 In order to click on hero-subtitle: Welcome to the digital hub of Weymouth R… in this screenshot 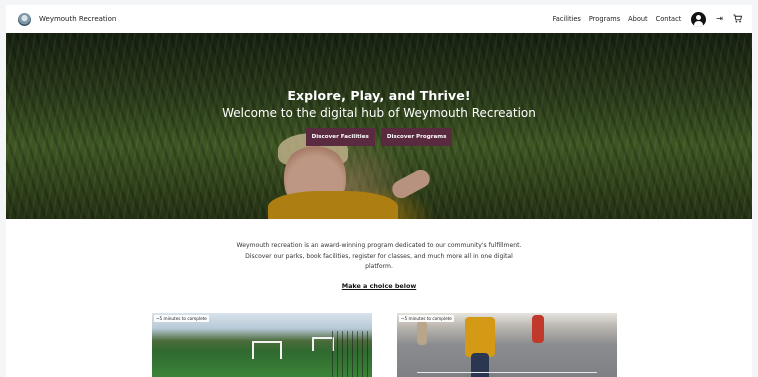, I will do `click(379, 113)`.